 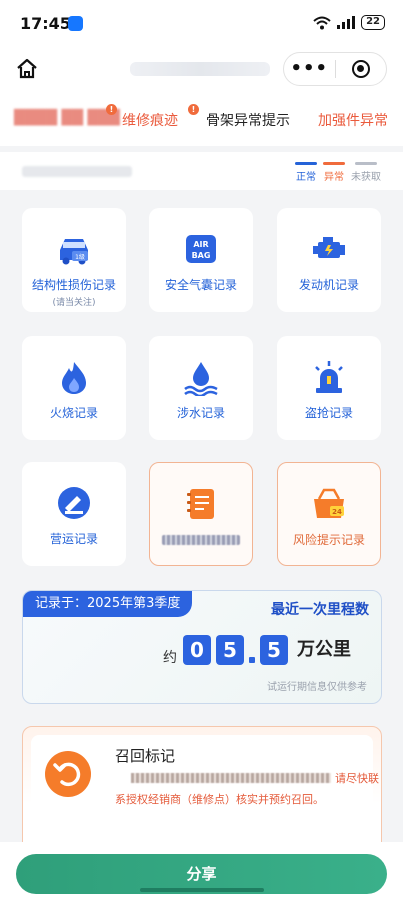 I want to click on card-label: 涉水记录, so click(x=200, y=413).